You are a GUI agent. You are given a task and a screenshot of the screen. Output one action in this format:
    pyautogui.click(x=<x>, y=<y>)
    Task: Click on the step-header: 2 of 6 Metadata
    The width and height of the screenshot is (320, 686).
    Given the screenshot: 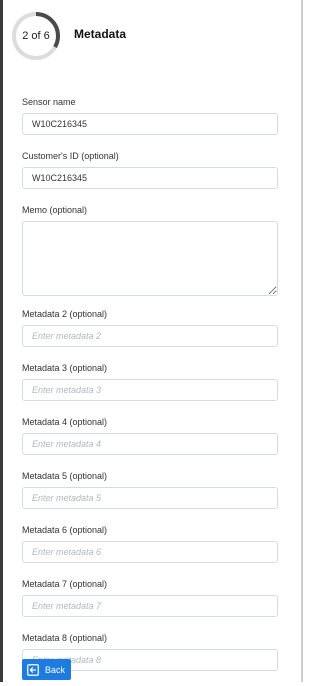 What is the action you would take?
    pyautogui.click(x=151, y=37)
    